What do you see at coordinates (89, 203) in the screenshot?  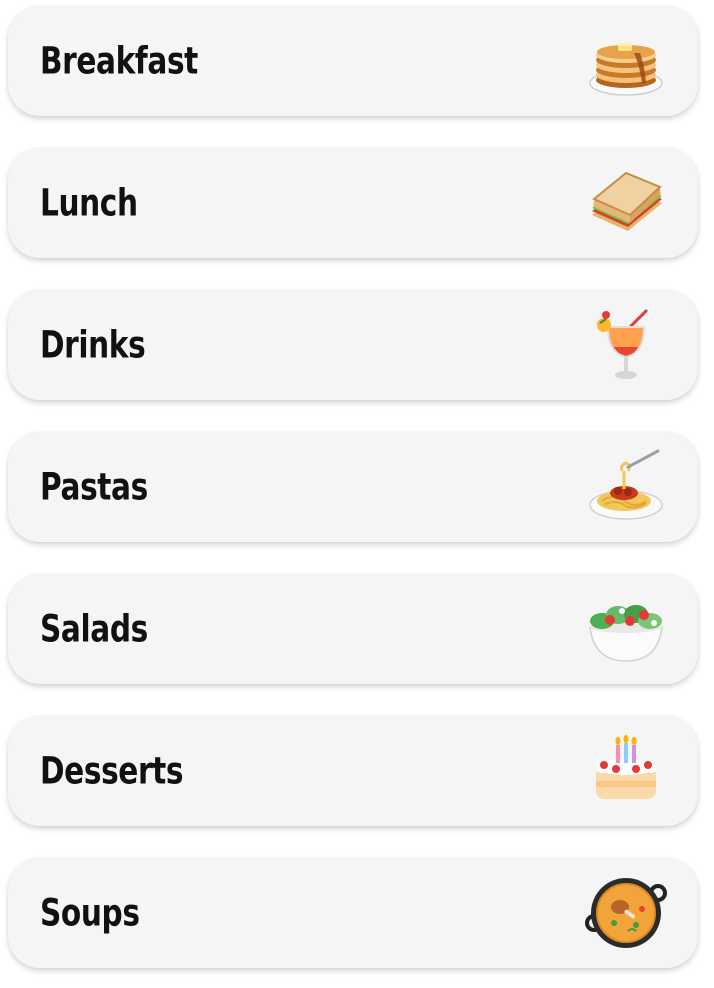 I see `category-label: Lunch` at bounding box center [89, 203].